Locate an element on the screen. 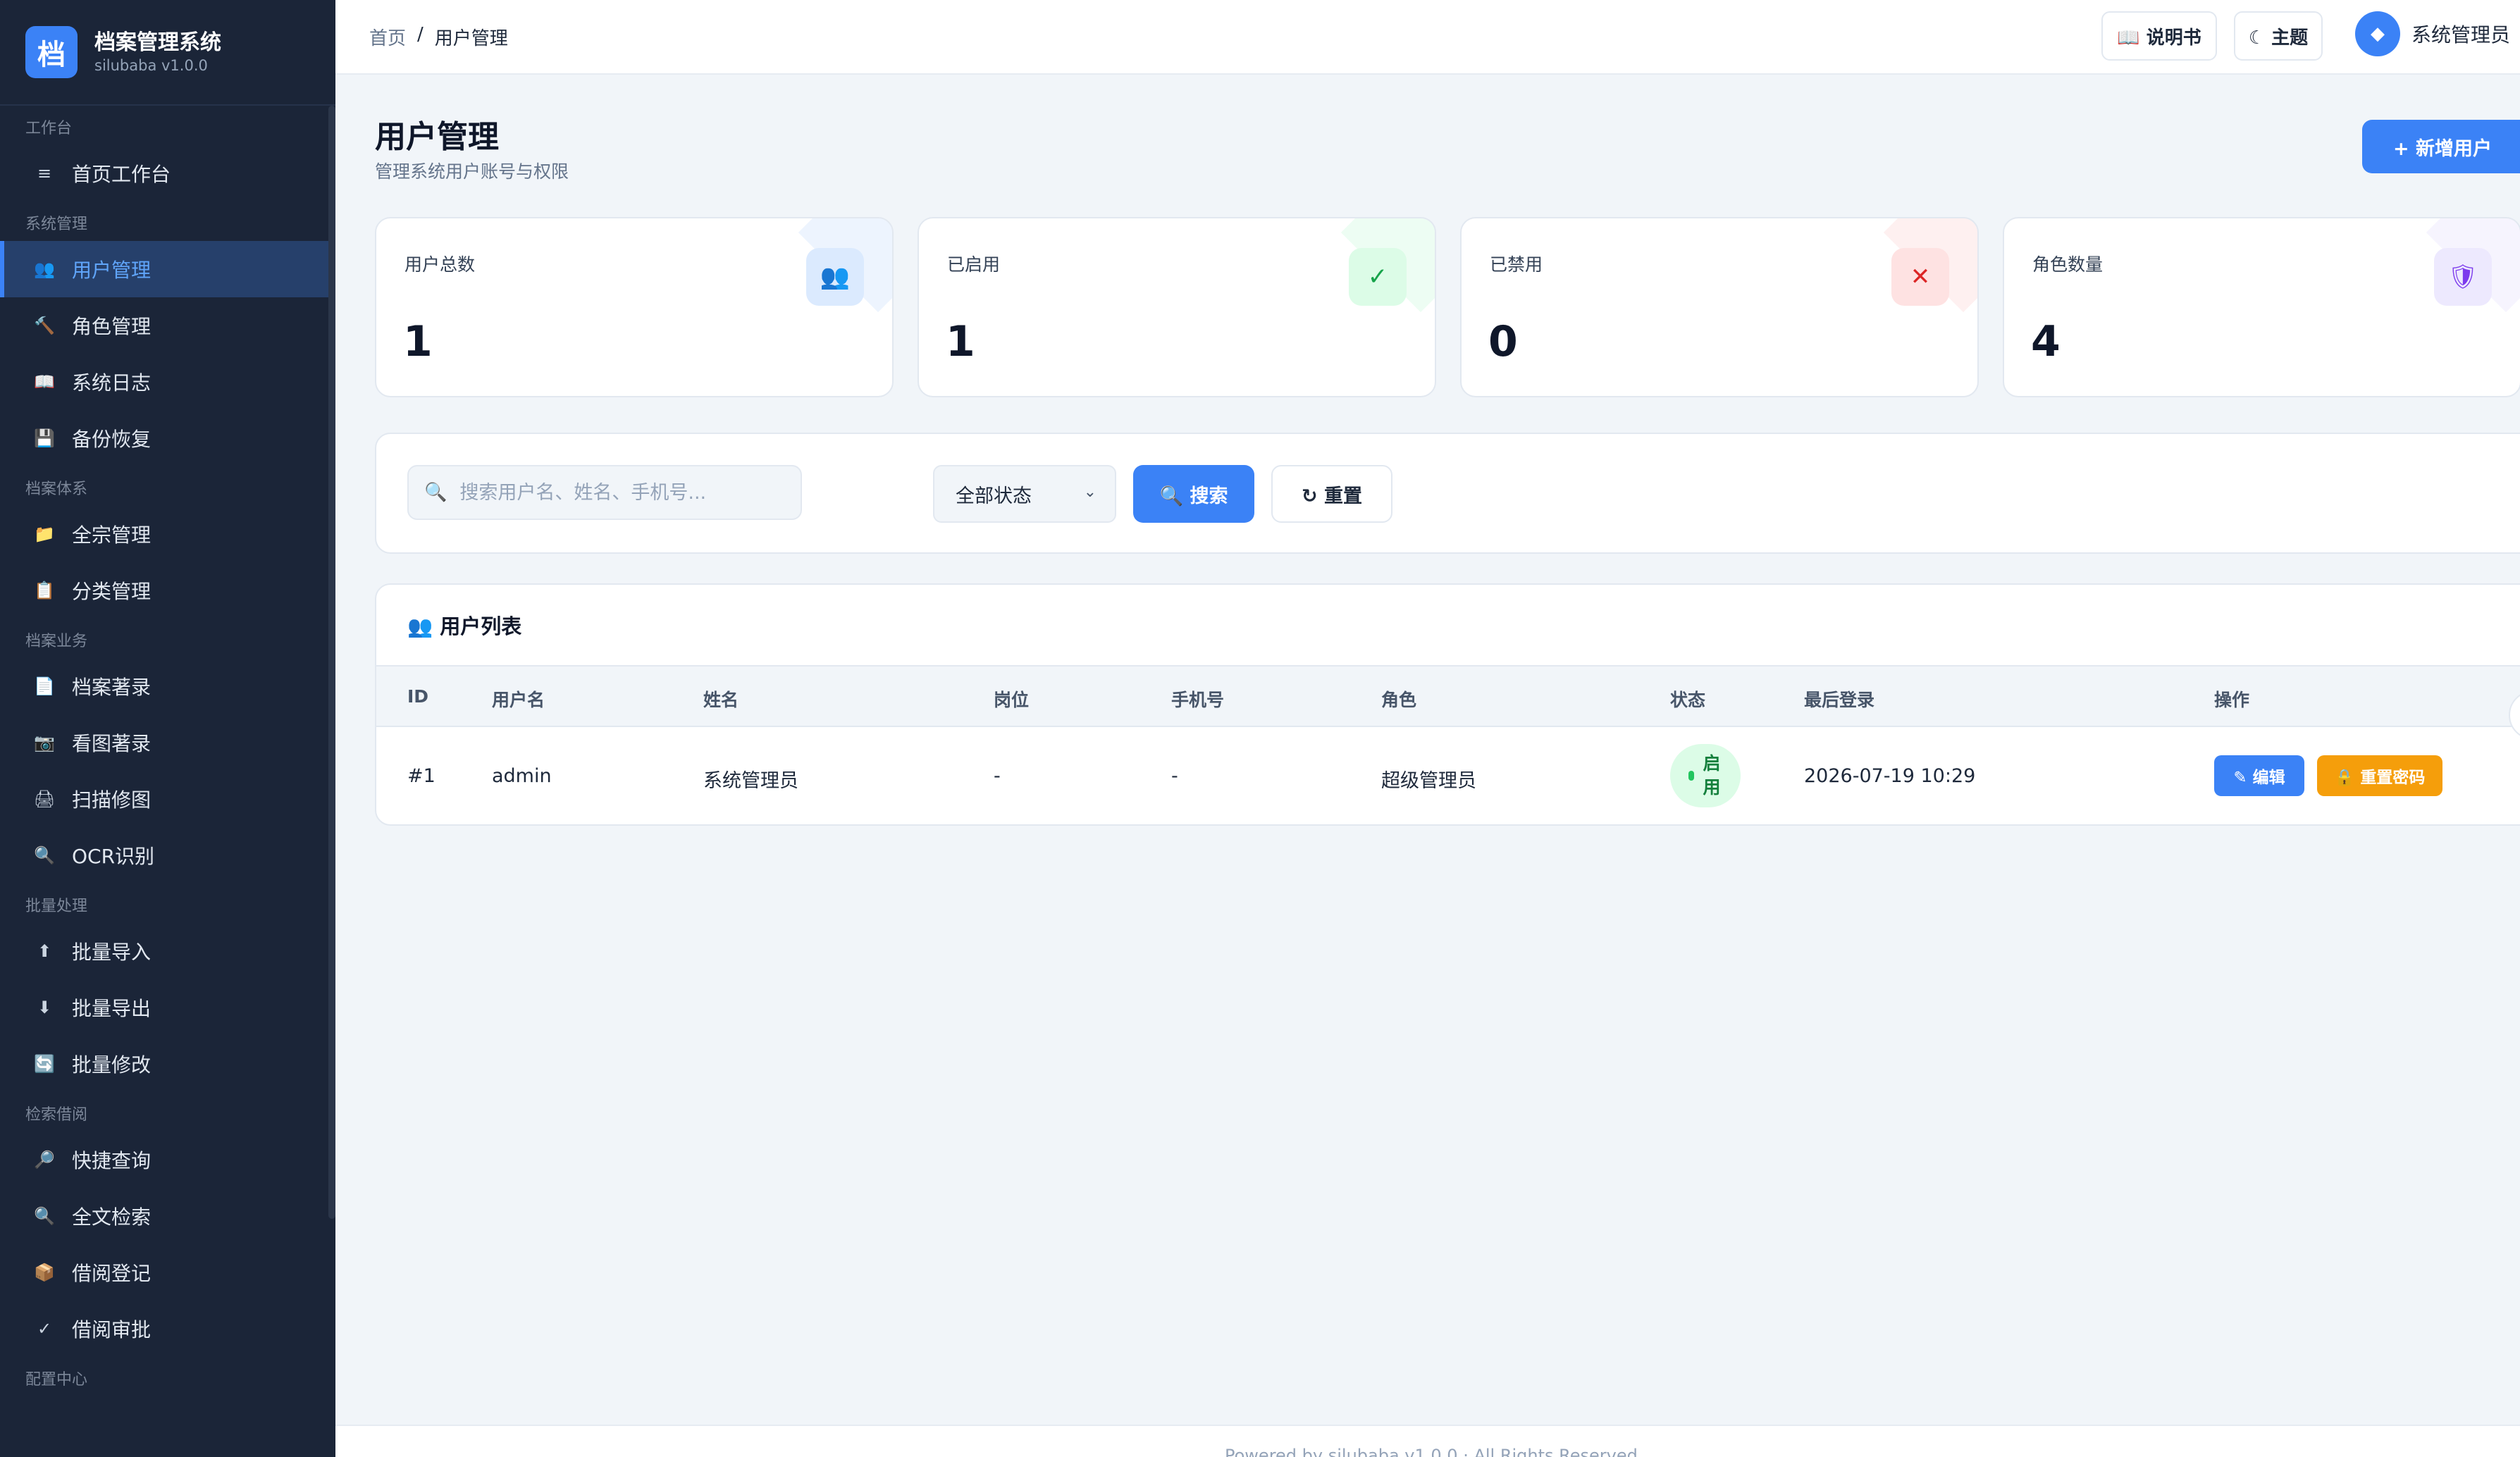 The image size is (2520, 1457). sidebar-section-title: 档案体系 is located at coordinates (57, 489).